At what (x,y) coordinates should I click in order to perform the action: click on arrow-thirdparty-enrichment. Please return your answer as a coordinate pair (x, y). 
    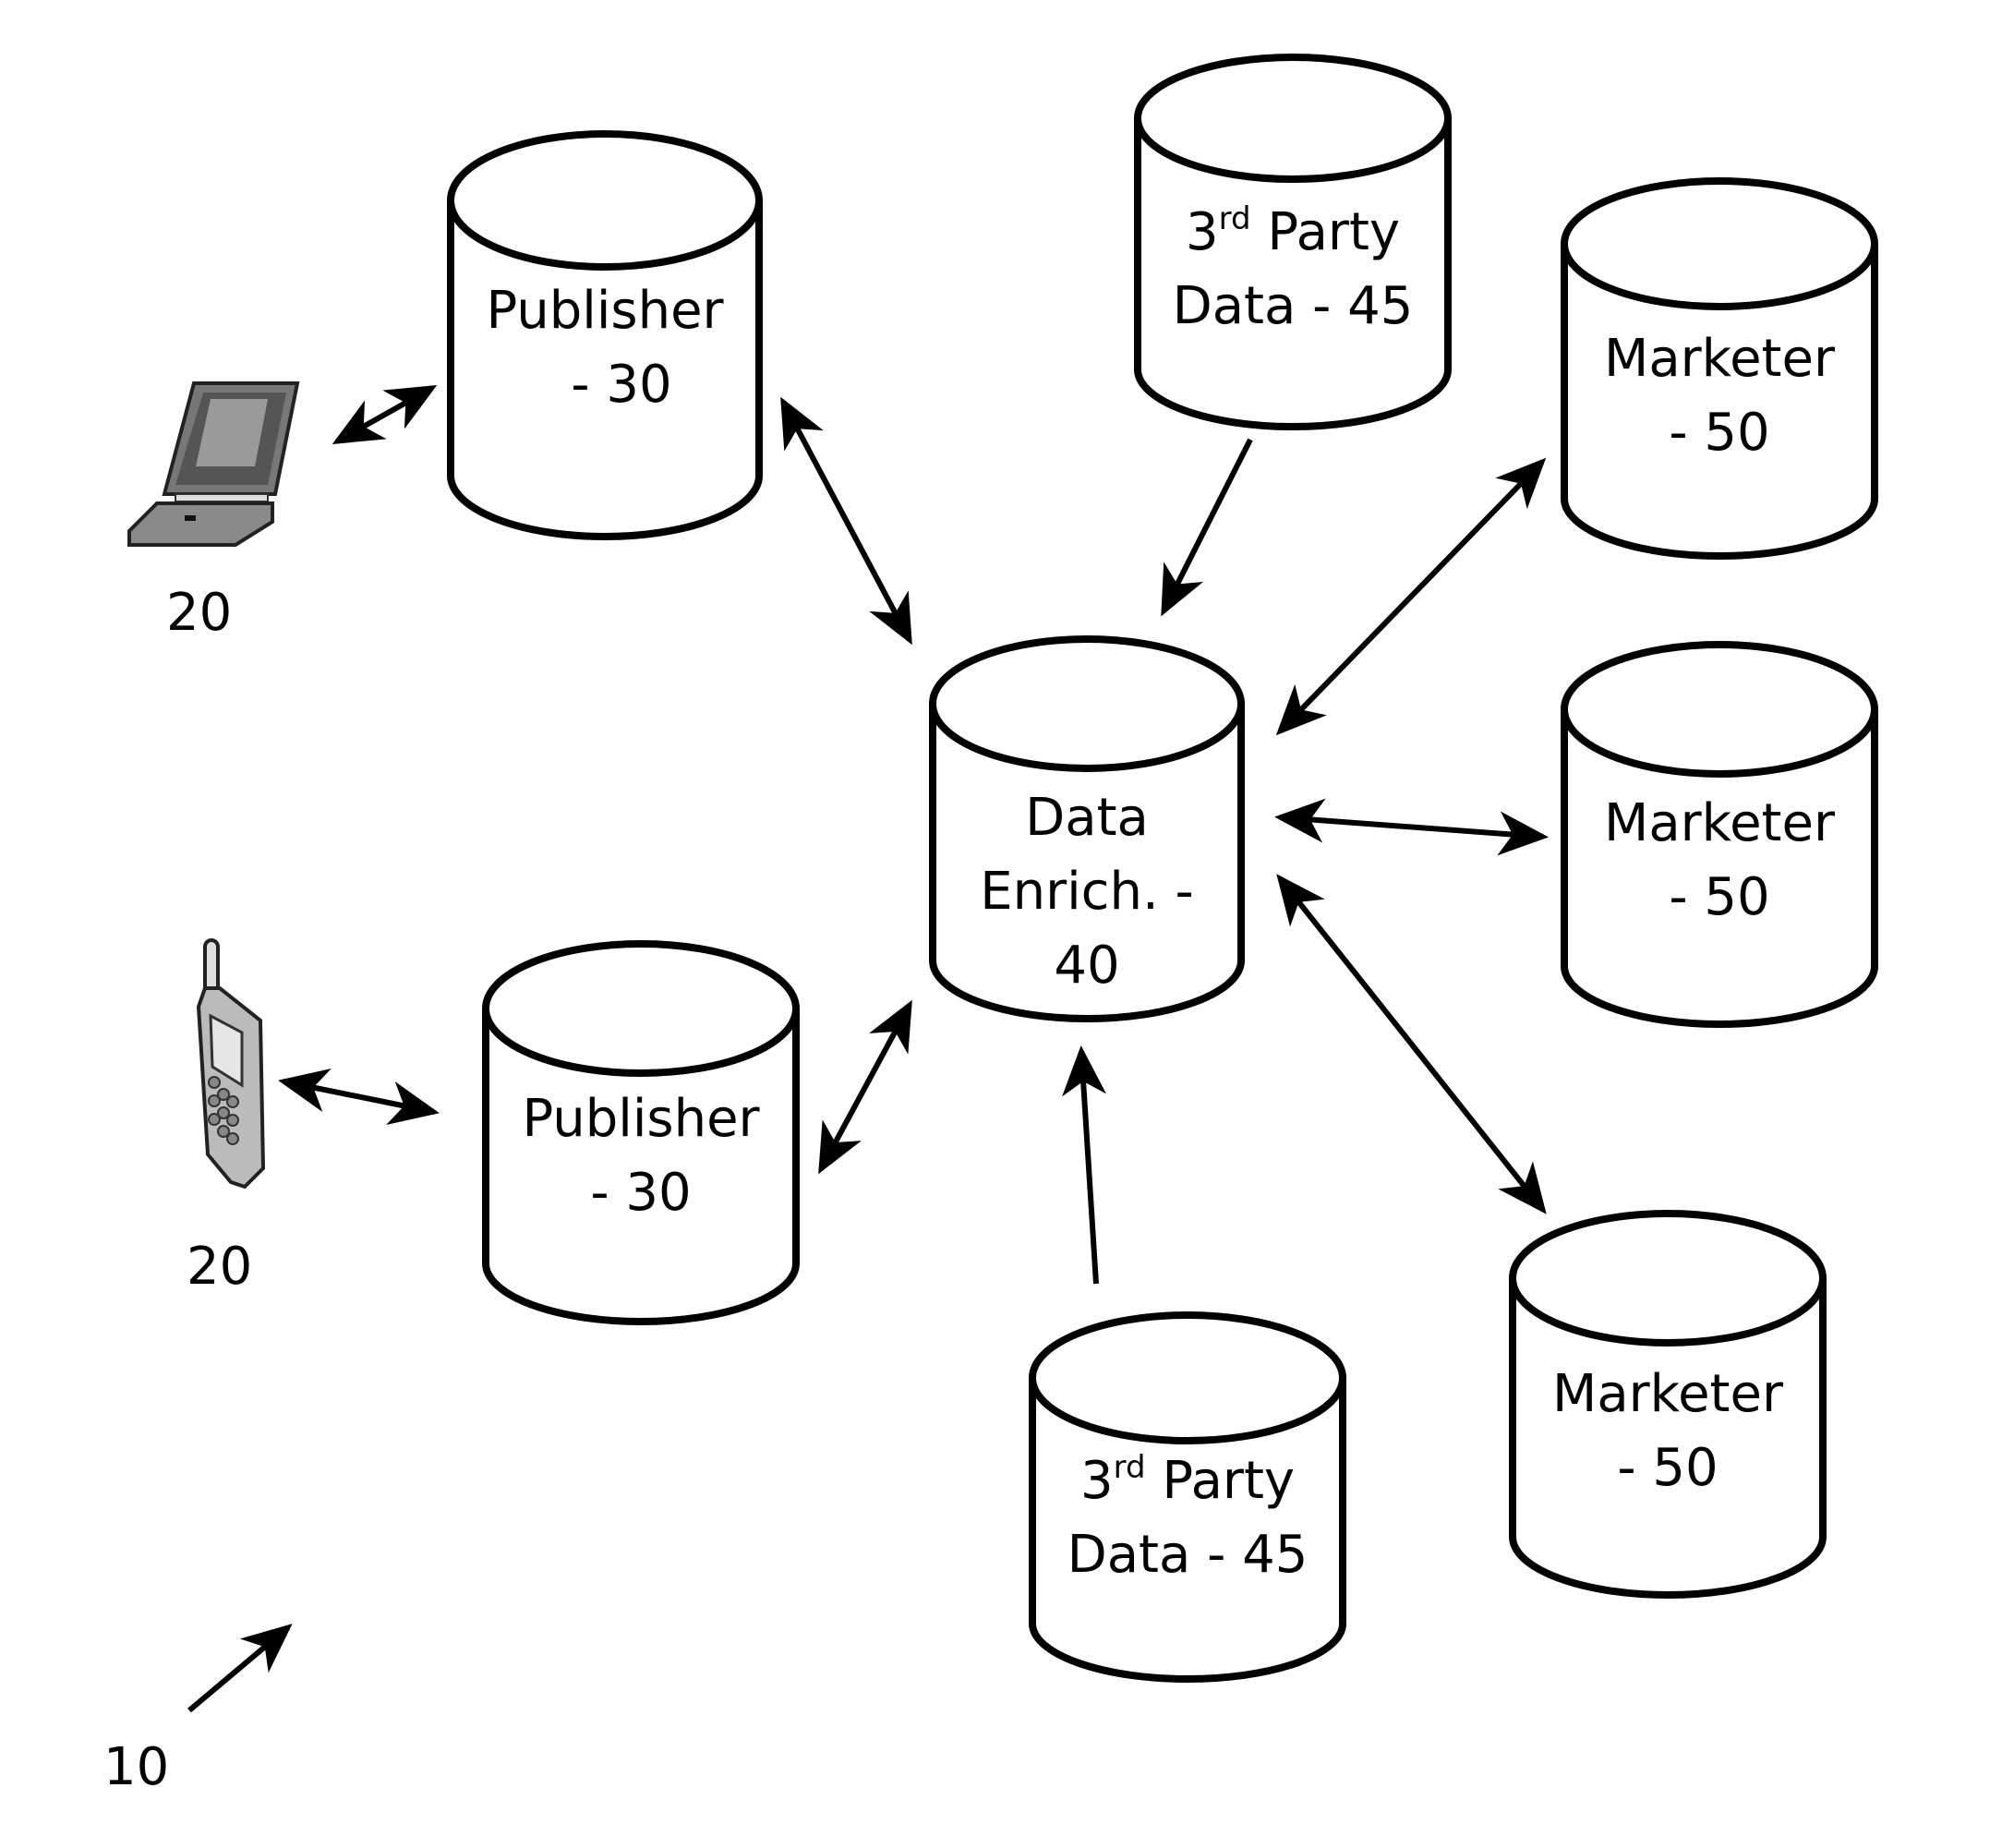
    Looking at the image, I should click on (1207, 528).